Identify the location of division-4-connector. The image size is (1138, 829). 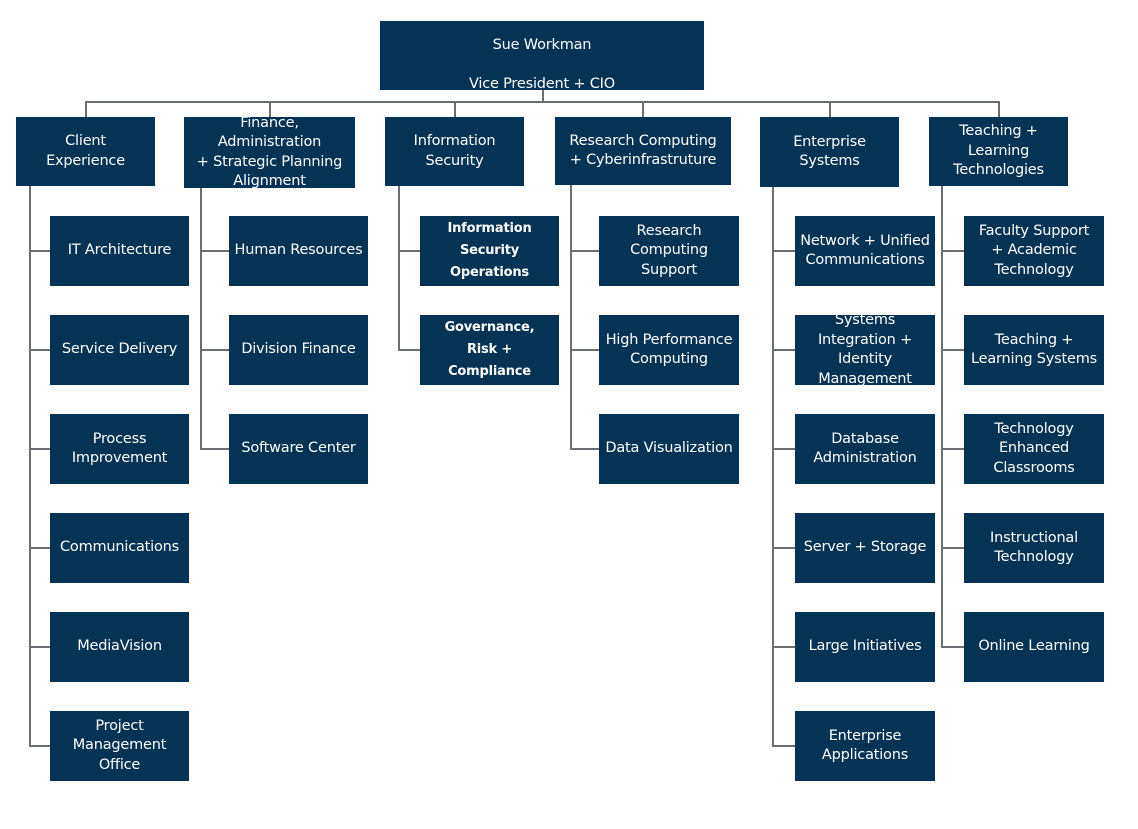
(643, 109).